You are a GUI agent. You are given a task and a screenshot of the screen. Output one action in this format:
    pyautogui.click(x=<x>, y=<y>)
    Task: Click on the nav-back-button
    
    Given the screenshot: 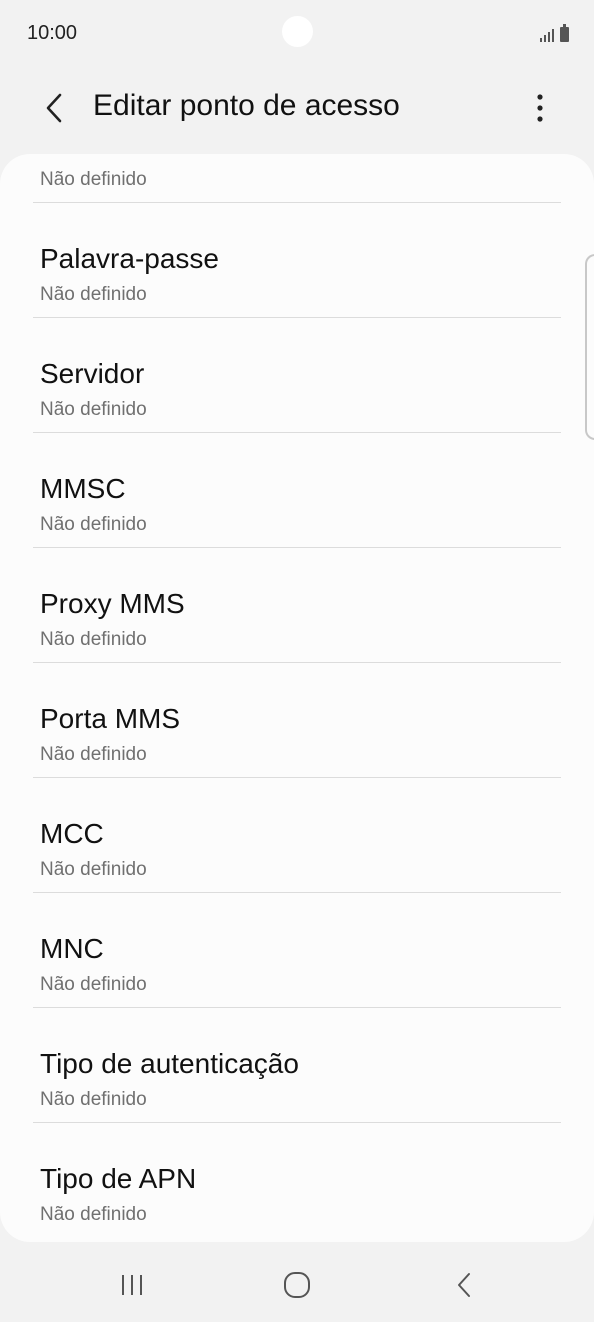 What is the action you would take?
    pyautogui.click(x=464, y=1285)
    